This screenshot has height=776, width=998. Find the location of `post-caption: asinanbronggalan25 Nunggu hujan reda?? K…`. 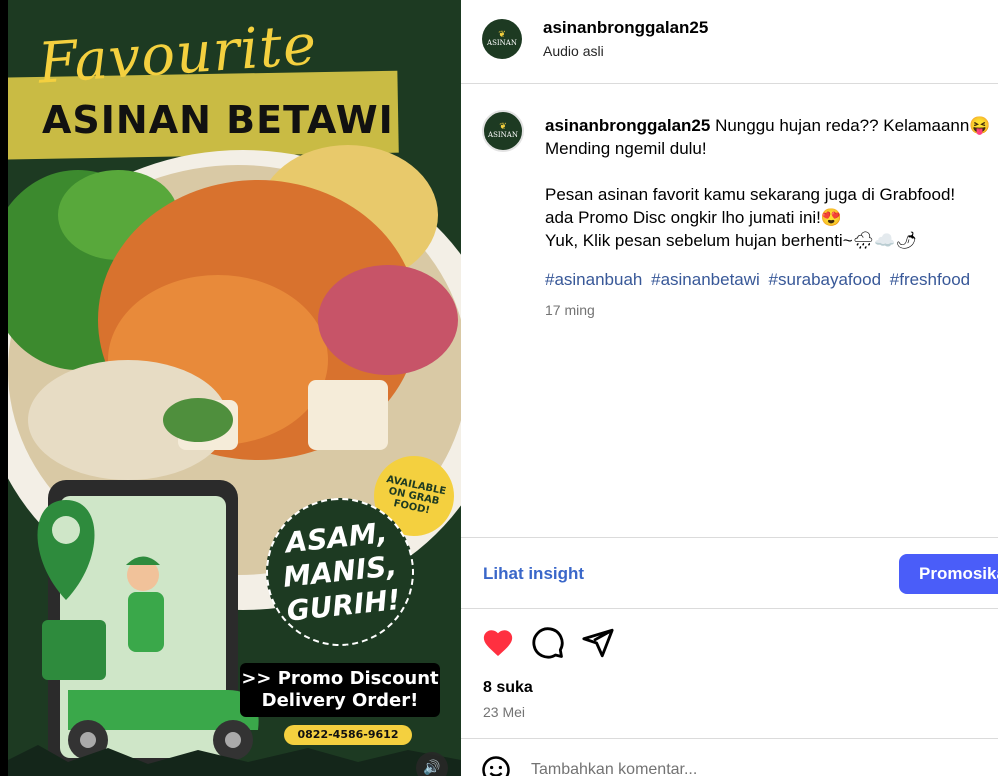

post-caption: asinanbronggalan25 Nunggu hujan reda?? K… is located at coordinates (770, 183).